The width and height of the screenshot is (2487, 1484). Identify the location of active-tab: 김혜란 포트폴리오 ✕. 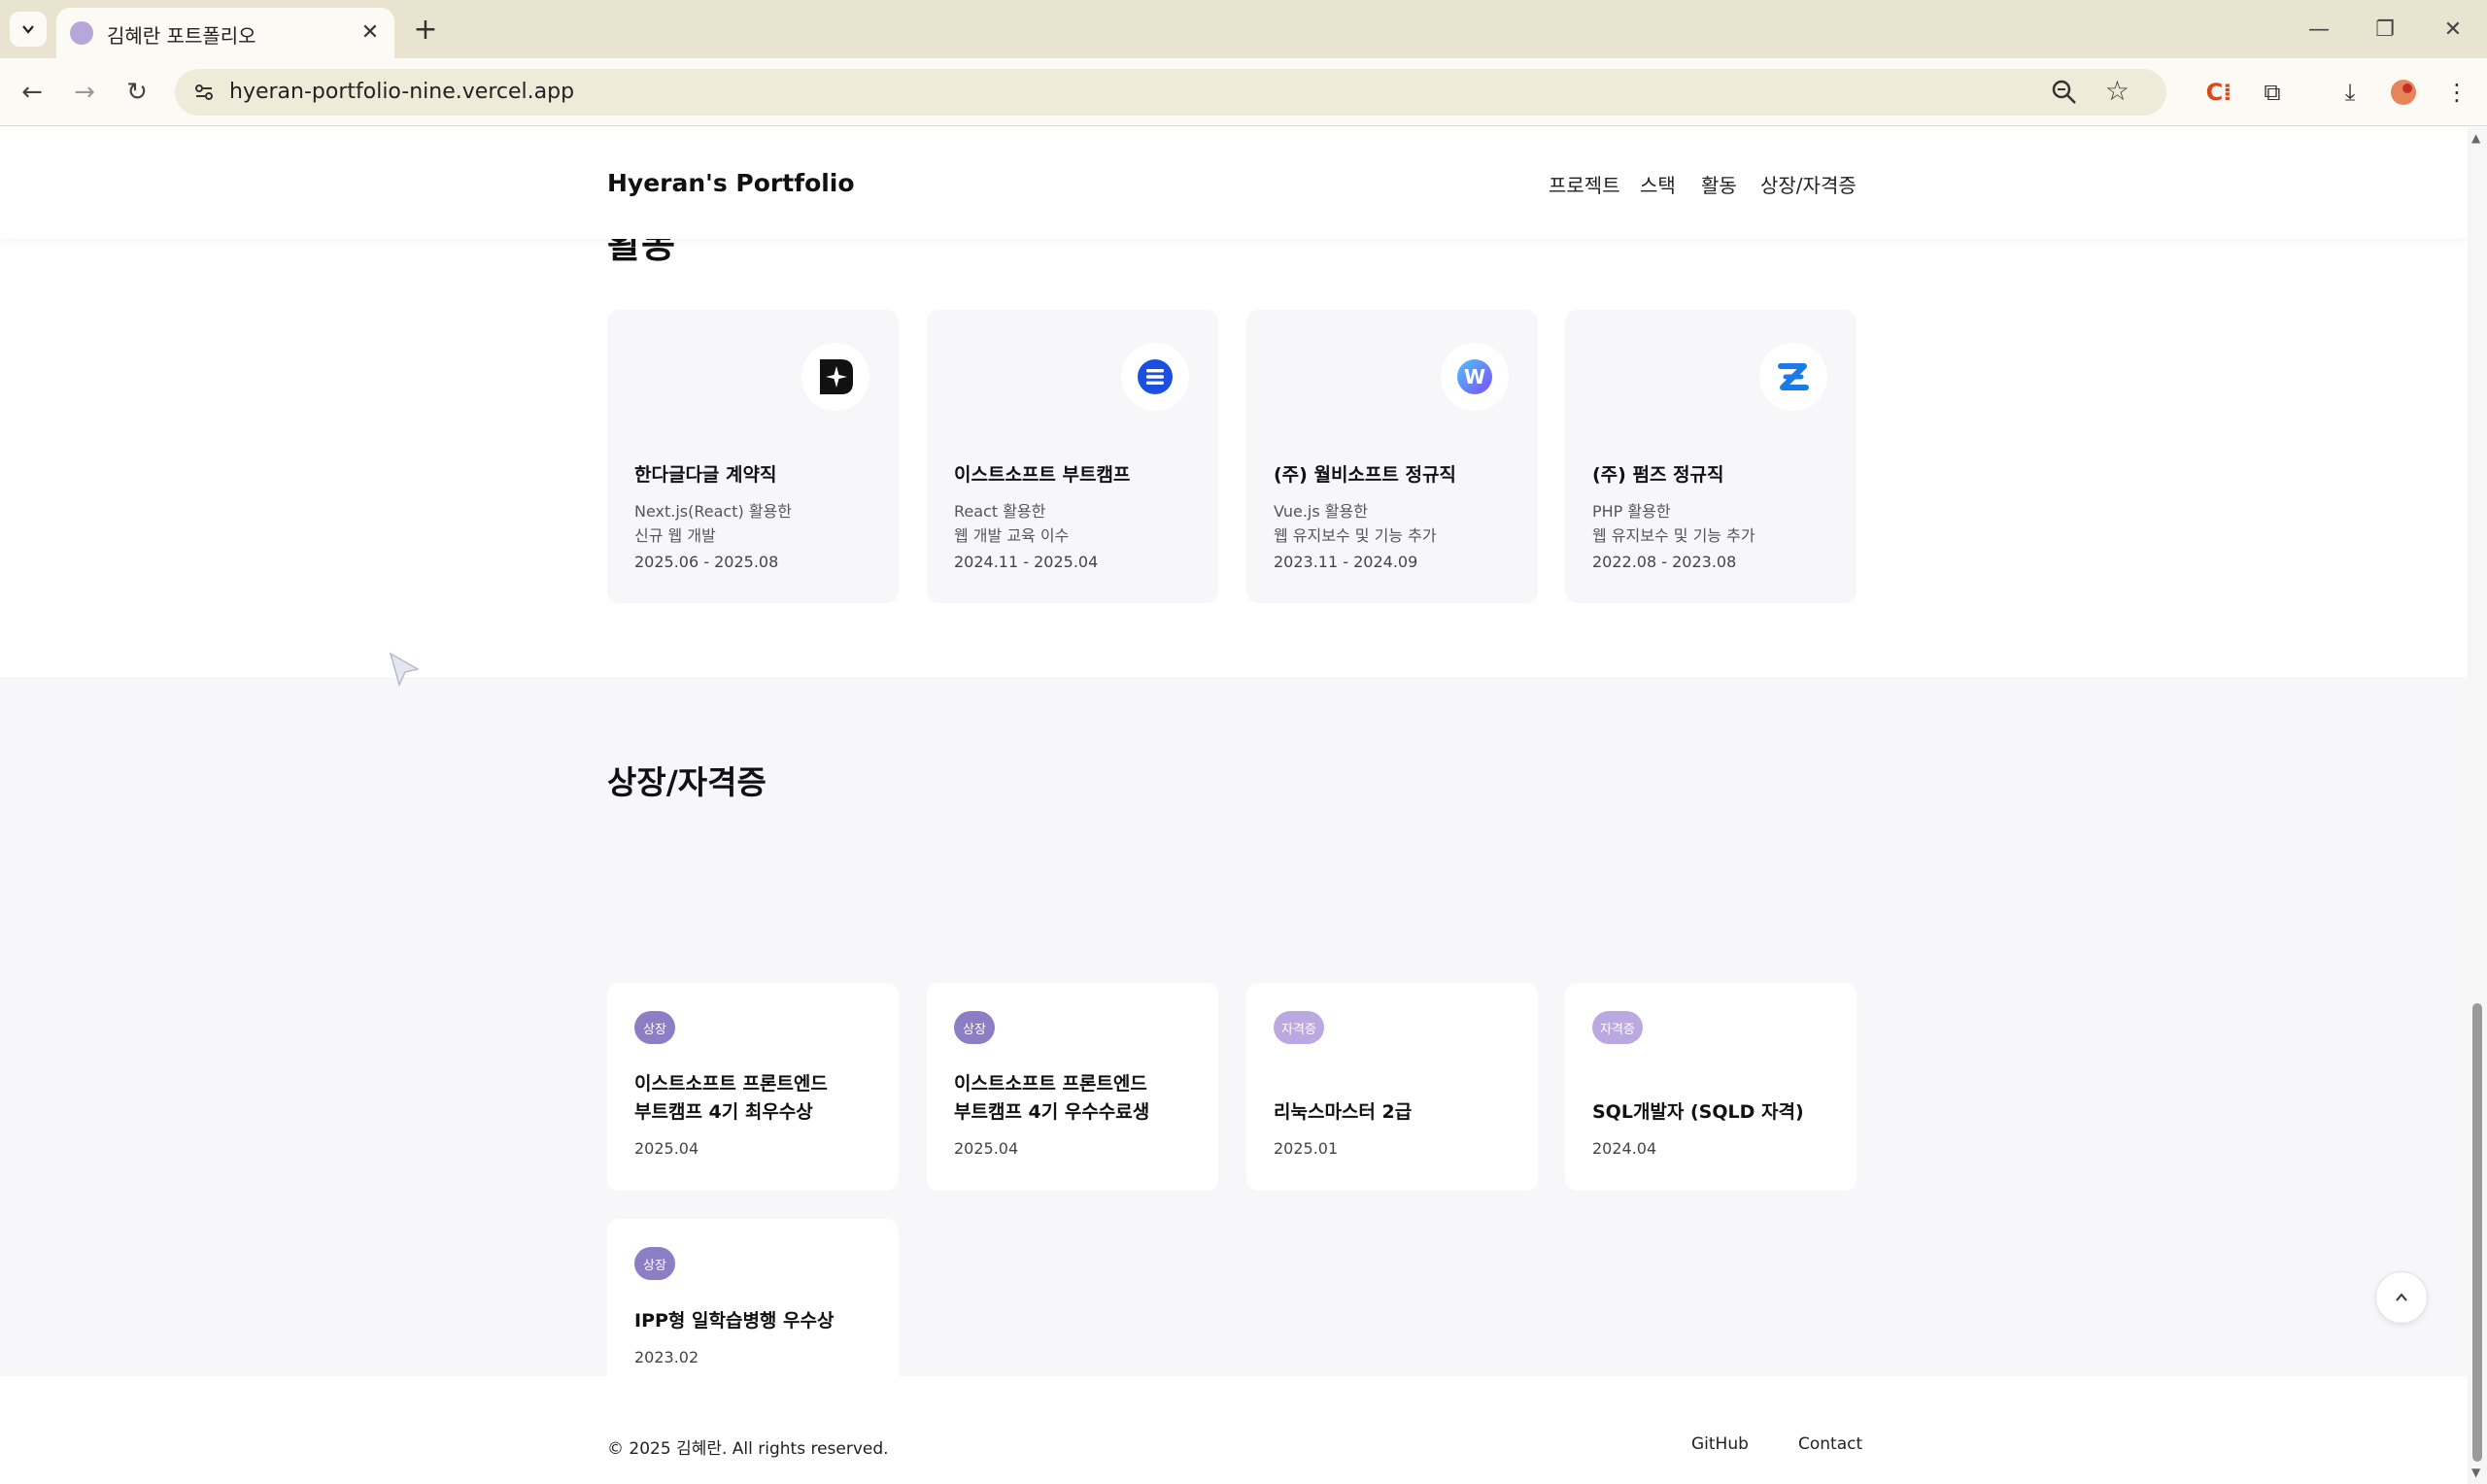
(225, 33).